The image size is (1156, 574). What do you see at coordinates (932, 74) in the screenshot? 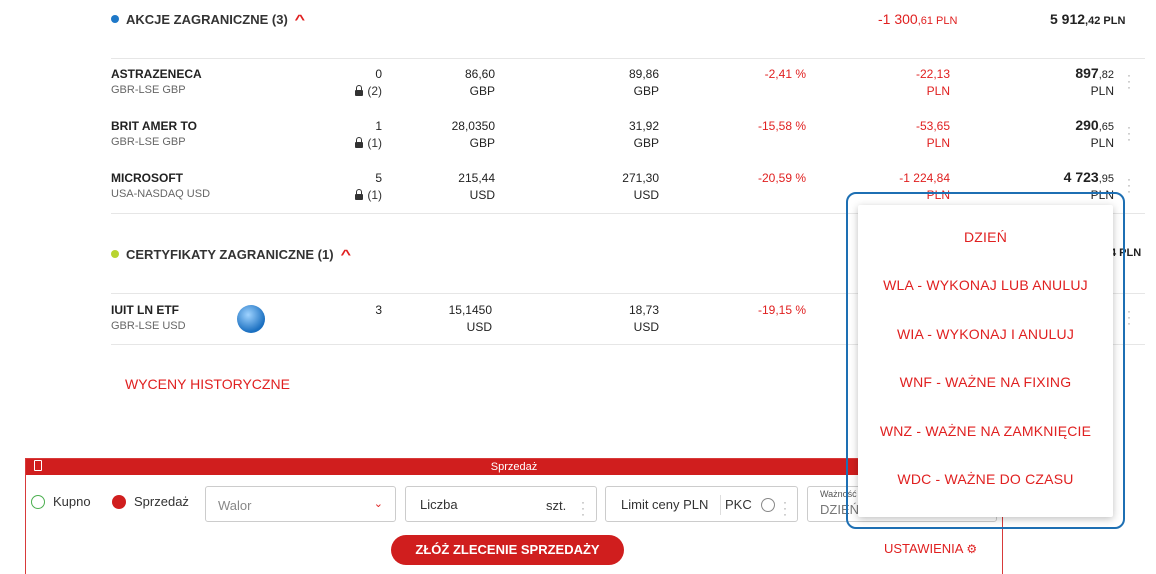
I see `profit-loss: -22,13` at bounding box center [932, 74].